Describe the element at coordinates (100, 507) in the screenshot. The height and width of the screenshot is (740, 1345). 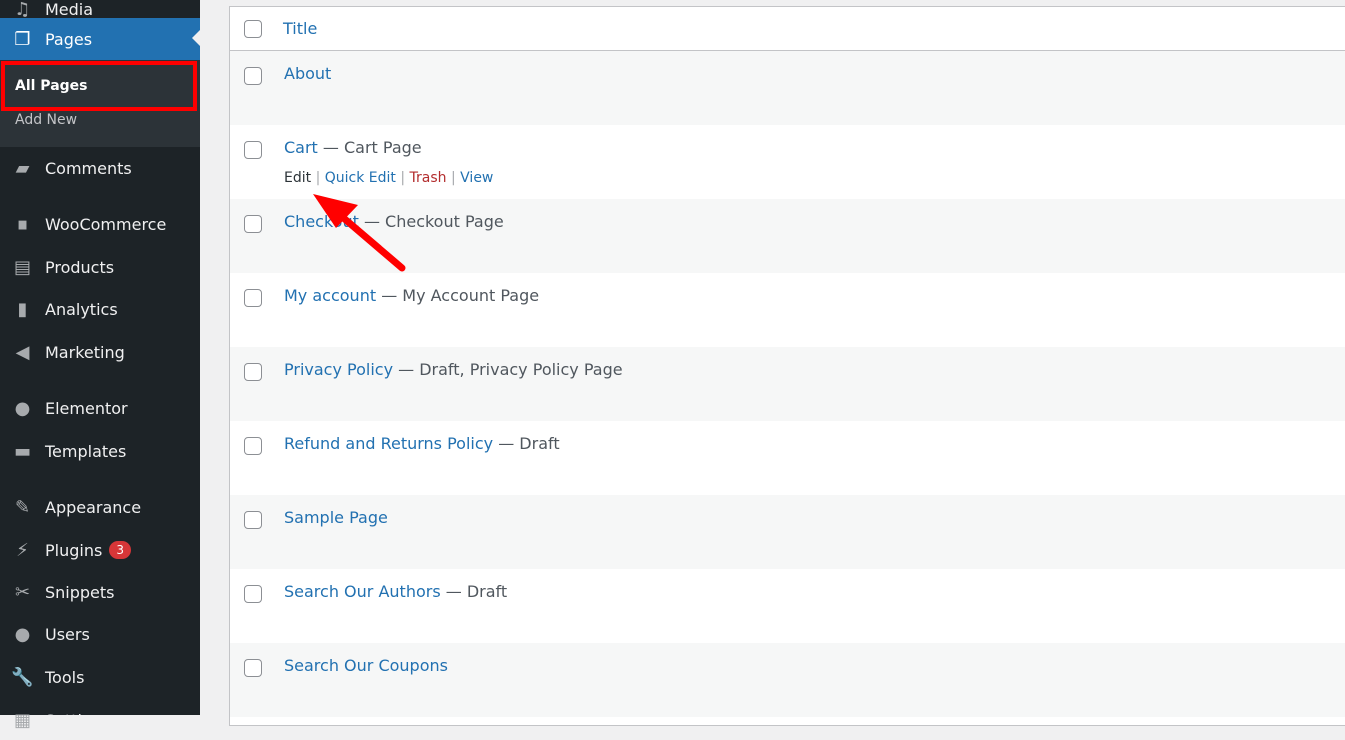
I see `menu-appearance: ✎ Appearance` at that location.